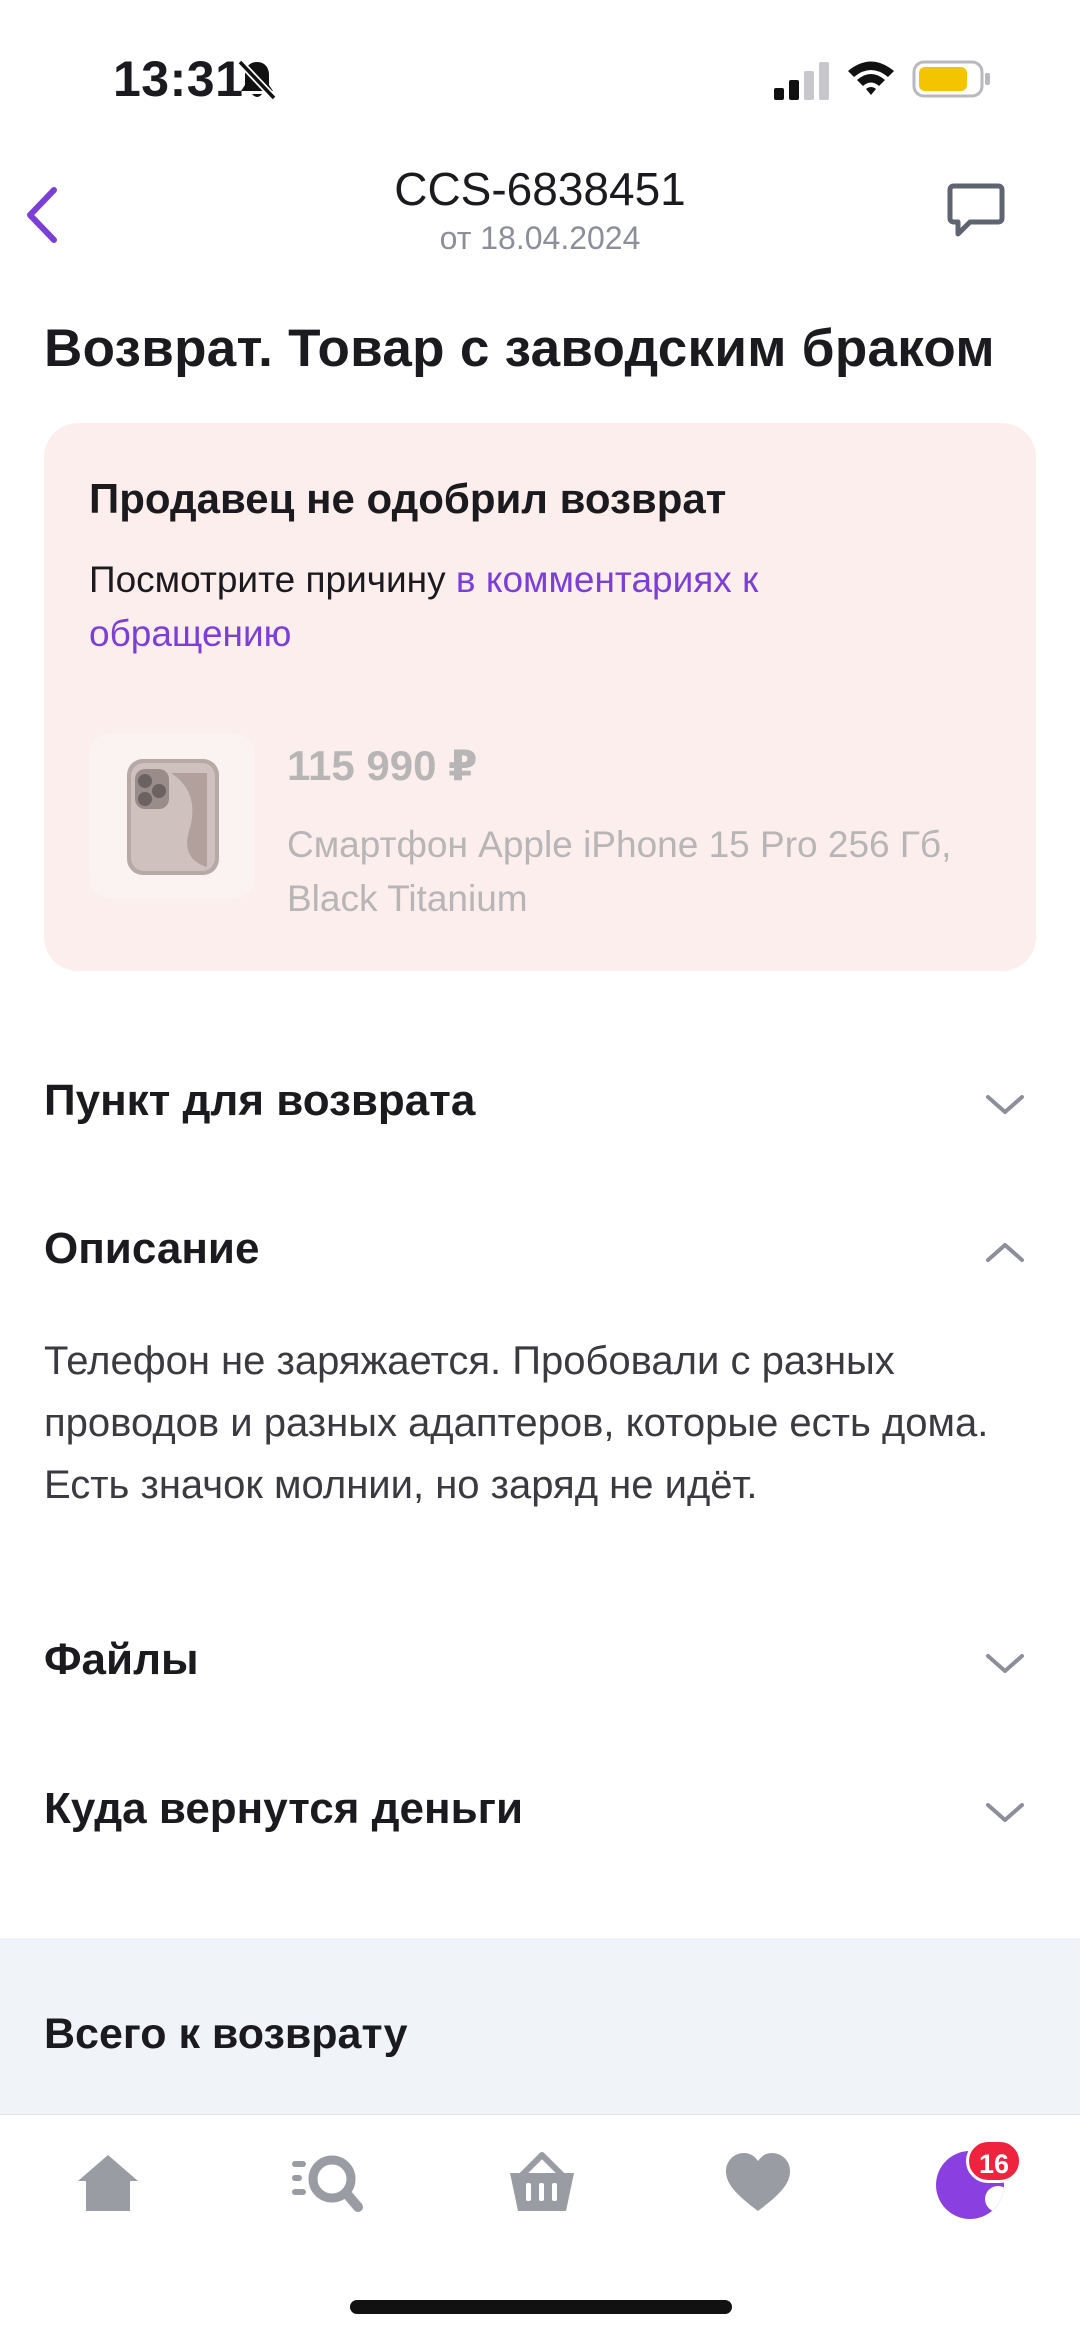  I want to click on section-refund-destination: Куда вернутся деньги, so click(540, 1812).